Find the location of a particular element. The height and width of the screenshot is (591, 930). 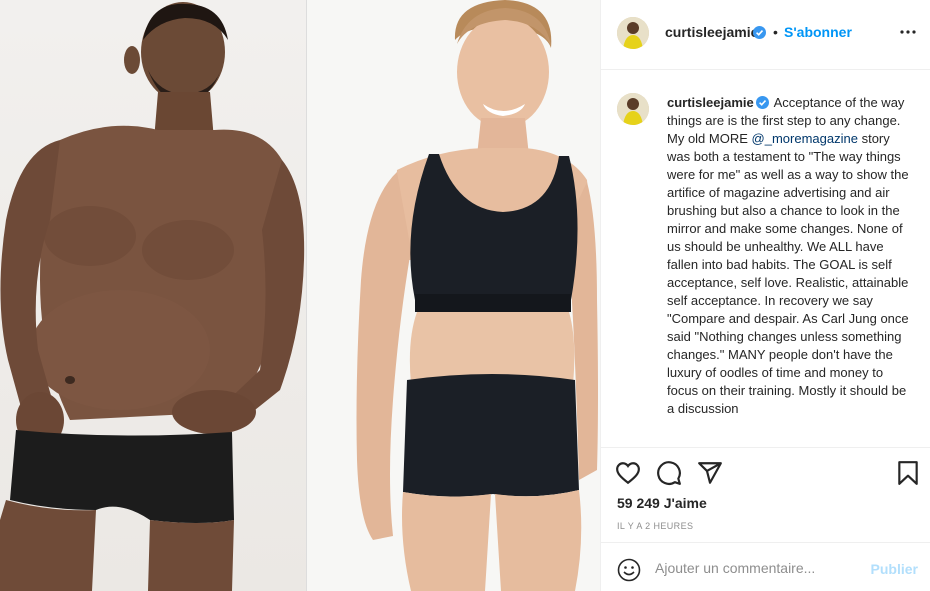

emoji-icon is located at coordinates (629, 570).